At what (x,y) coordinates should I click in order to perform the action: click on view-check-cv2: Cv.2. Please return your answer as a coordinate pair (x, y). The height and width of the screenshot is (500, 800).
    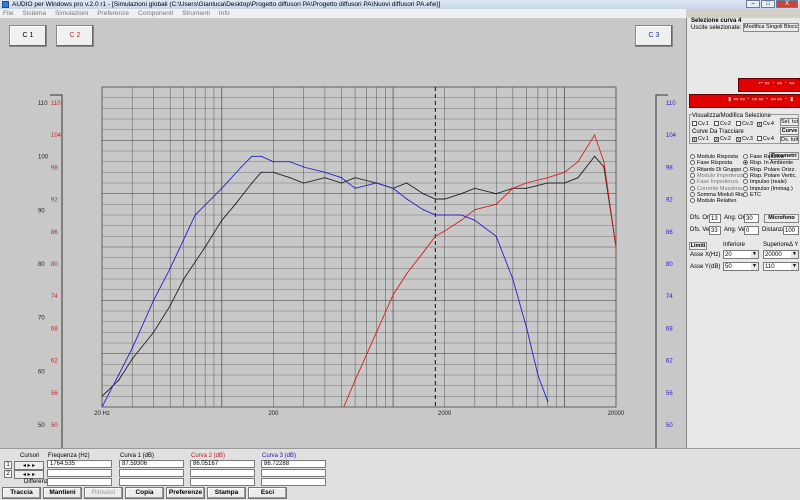
    Looking at the image, I should click on (722, 124).